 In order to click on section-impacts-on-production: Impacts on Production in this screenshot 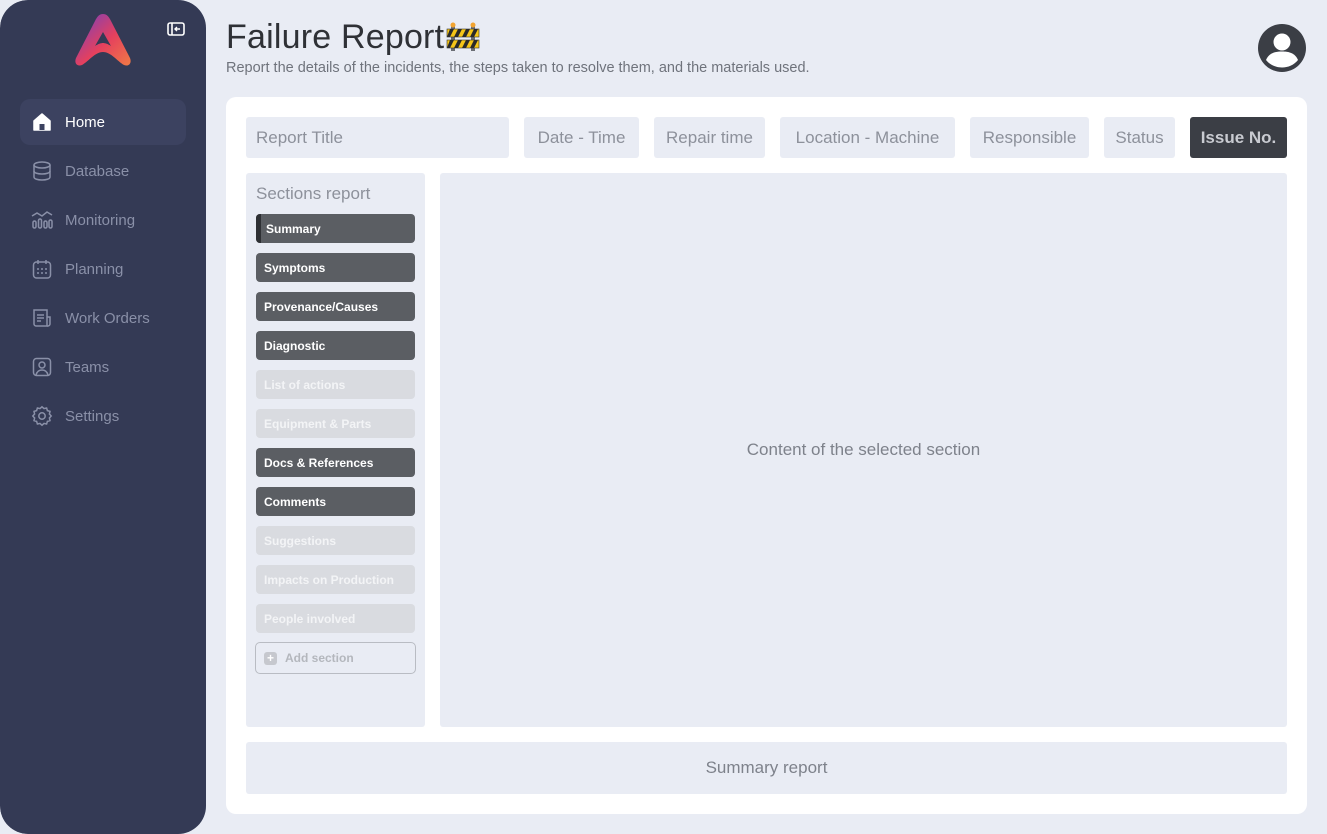, I will do `click(335, 579)`.